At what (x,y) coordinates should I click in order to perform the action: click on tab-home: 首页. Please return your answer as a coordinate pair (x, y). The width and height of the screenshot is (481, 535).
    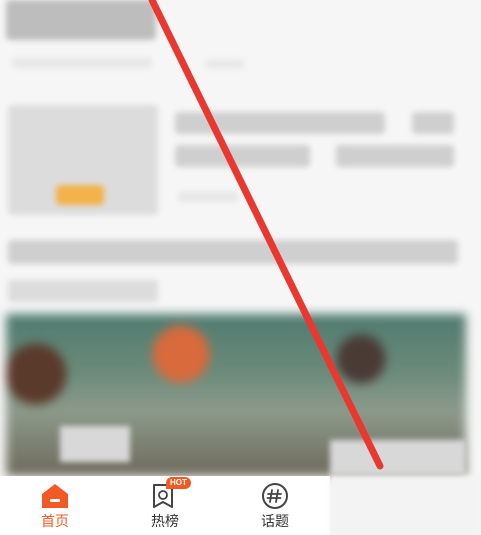
    Looking at the image, I should click on (55, 505).